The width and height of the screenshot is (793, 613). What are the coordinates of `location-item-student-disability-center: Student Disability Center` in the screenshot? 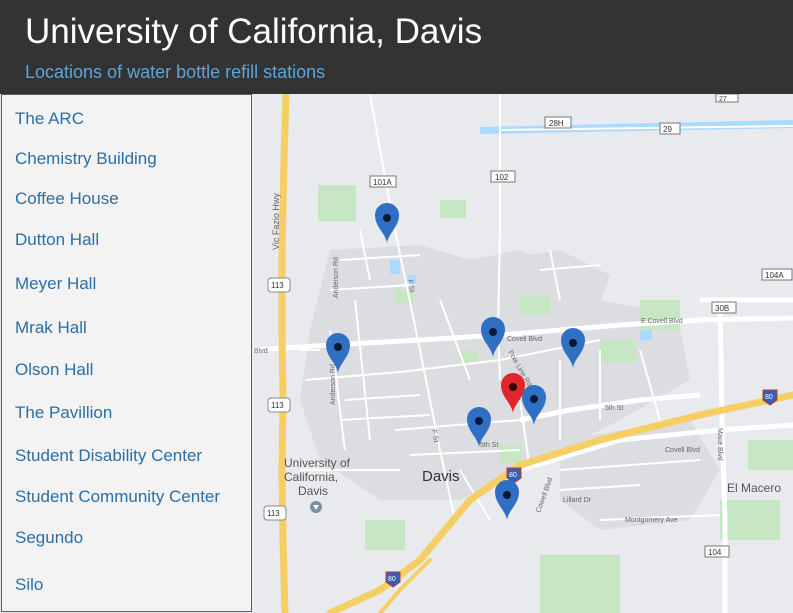 It's located at (108, 456).